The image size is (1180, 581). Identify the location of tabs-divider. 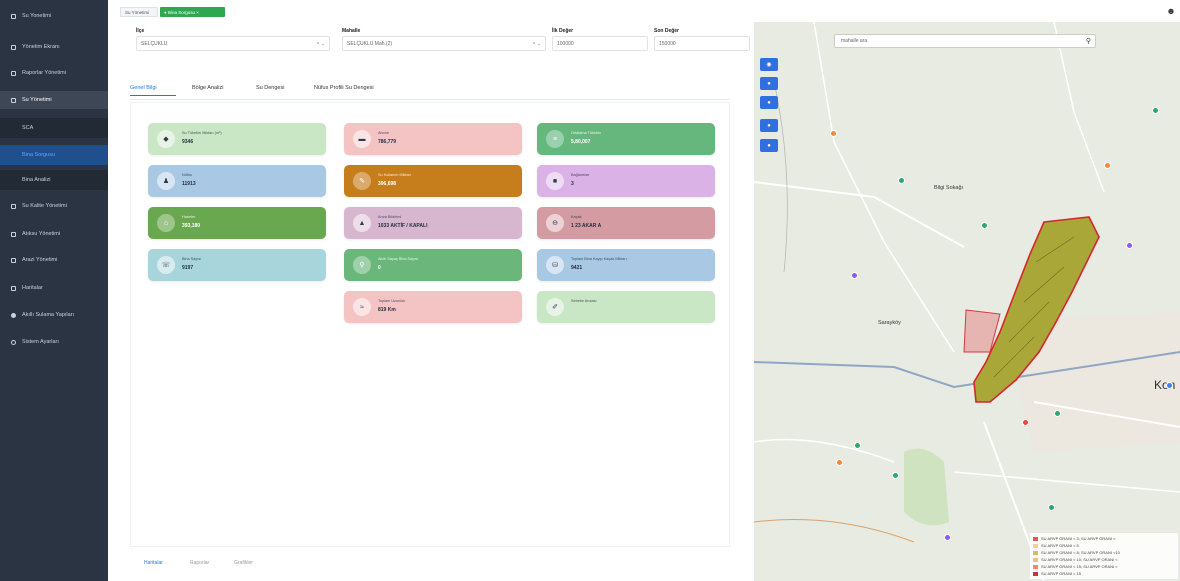
(430, 99).